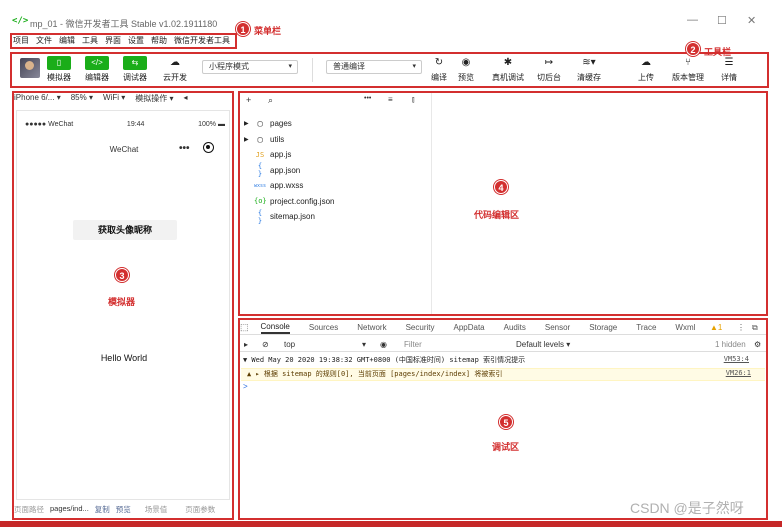 The image size is (782, 527). I want to click on page-params-label: 页面参数, so click(200, 510).